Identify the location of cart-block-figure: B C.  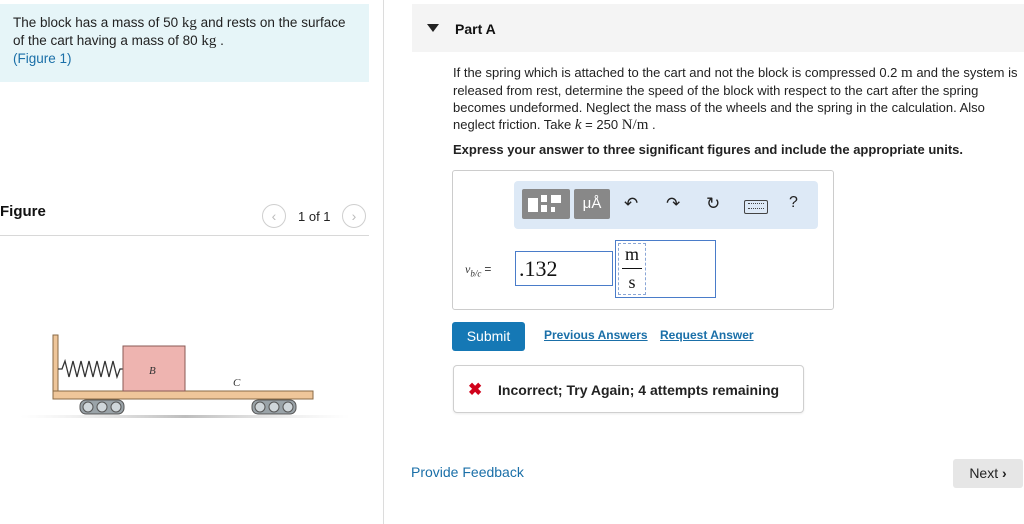
(185, 376).